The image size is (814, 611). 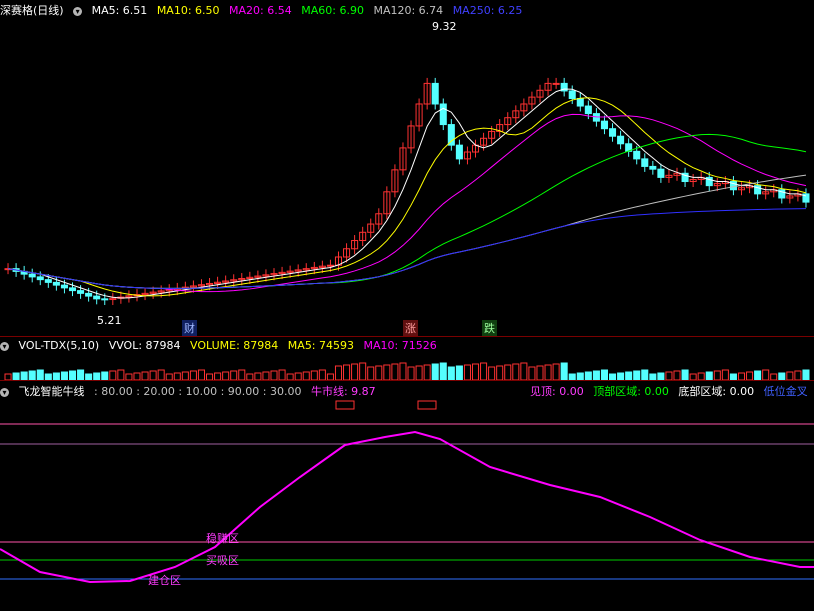 I want to click on pane-divider-price, so click(x=407, y=336).